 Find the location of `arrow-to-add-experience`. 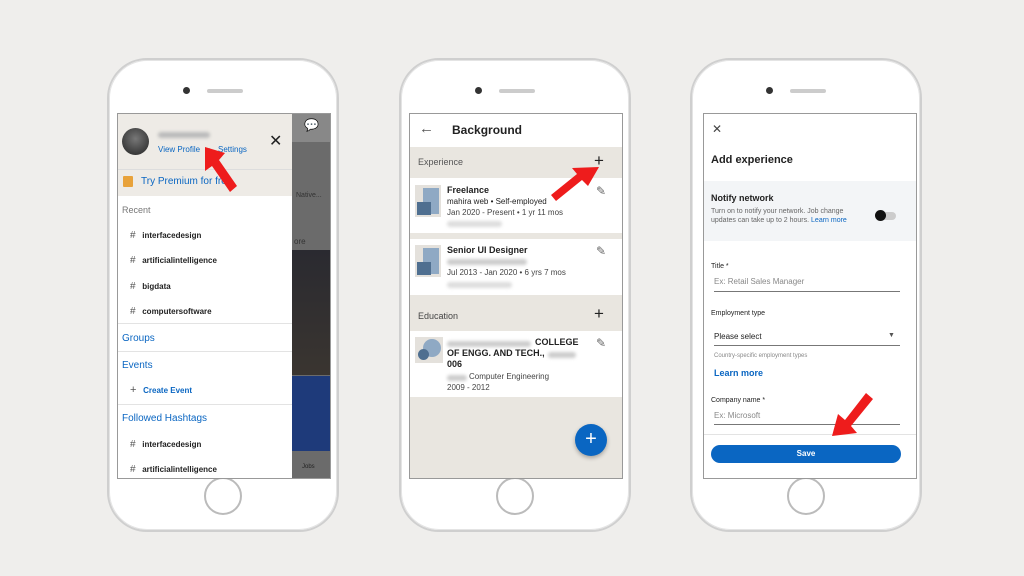

arrow-to-add-experience is located at coordinates (575, 184).